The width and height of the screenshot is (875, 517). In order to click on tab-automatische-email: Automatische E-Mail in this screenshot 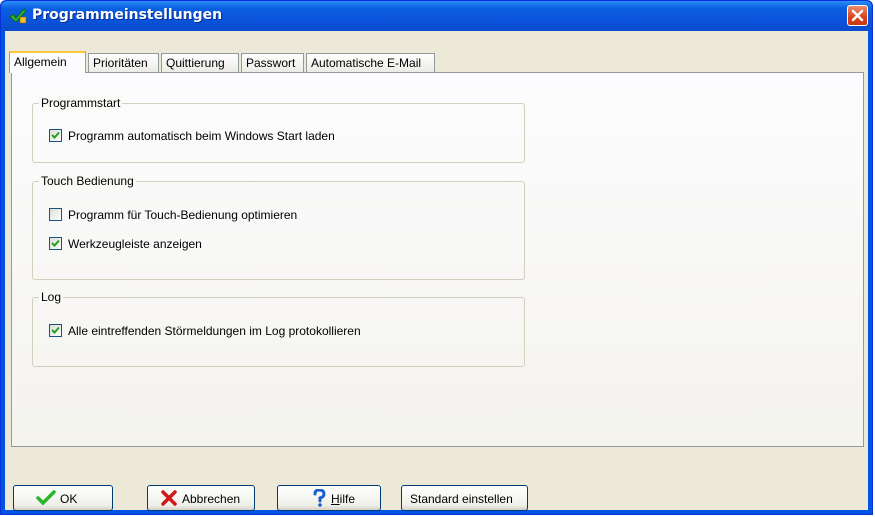, I will do `click(370, 62)`.